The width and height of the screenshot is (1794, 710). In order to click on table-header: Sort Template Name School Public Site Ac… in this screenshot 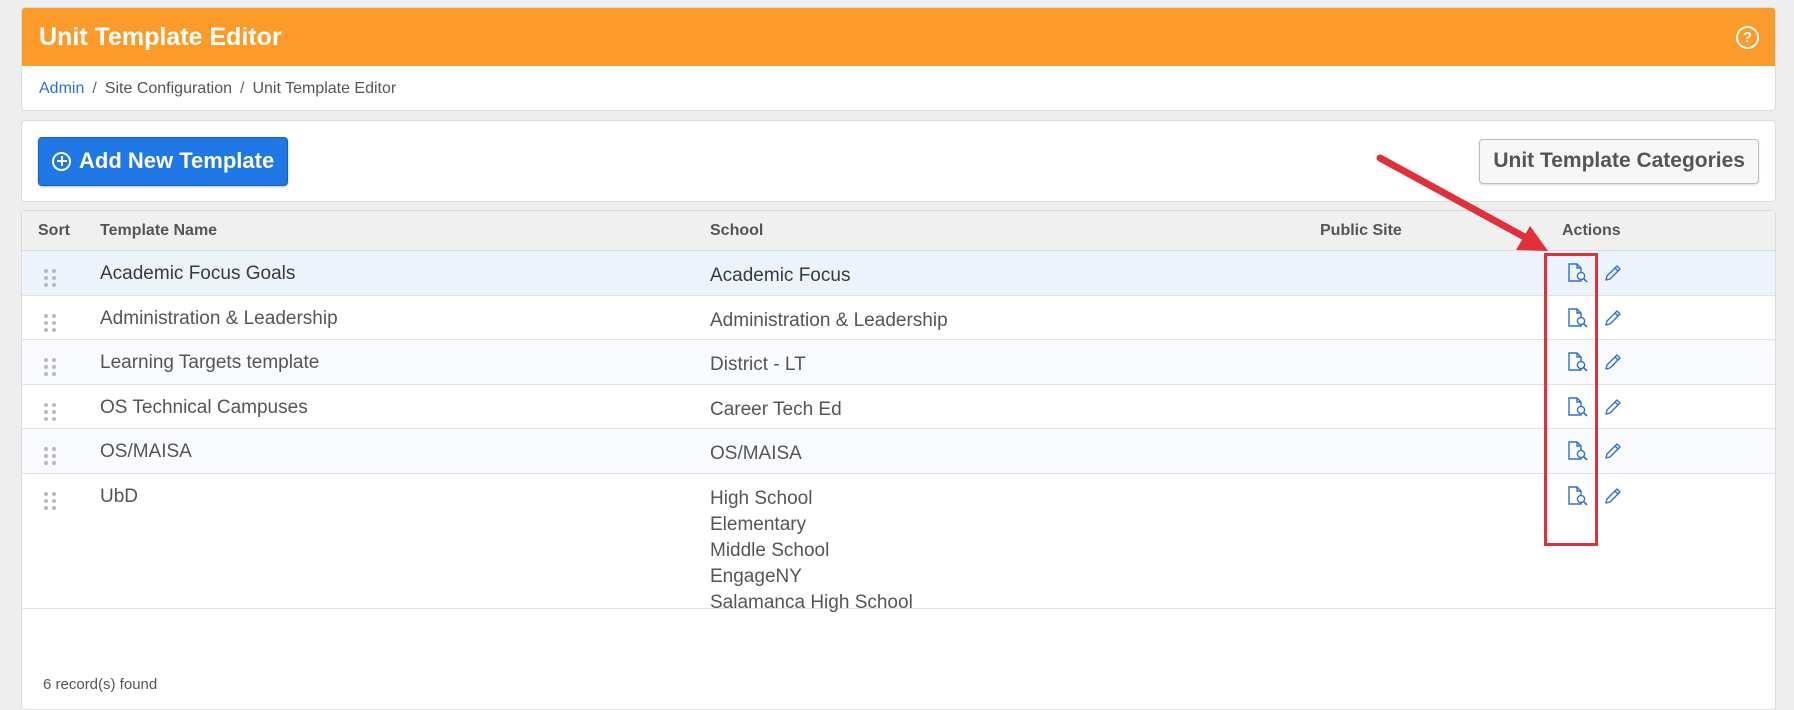, I will do `click(898, 231)`.